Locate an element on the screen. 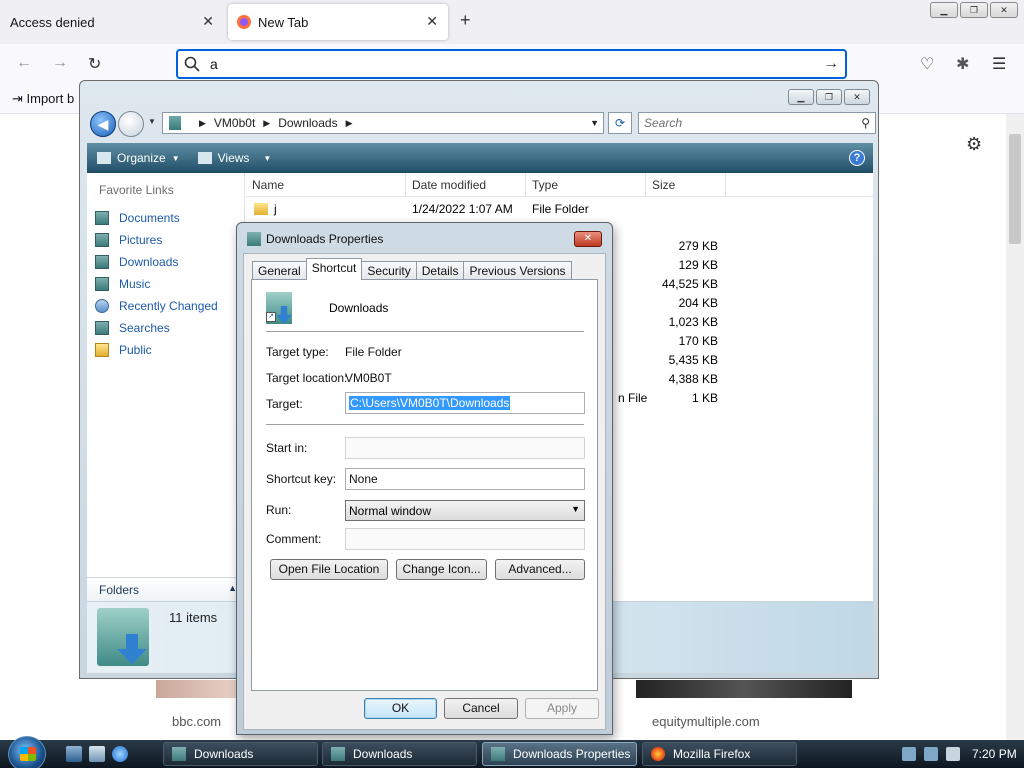  documents-icon is located at coordinates (102, 218).